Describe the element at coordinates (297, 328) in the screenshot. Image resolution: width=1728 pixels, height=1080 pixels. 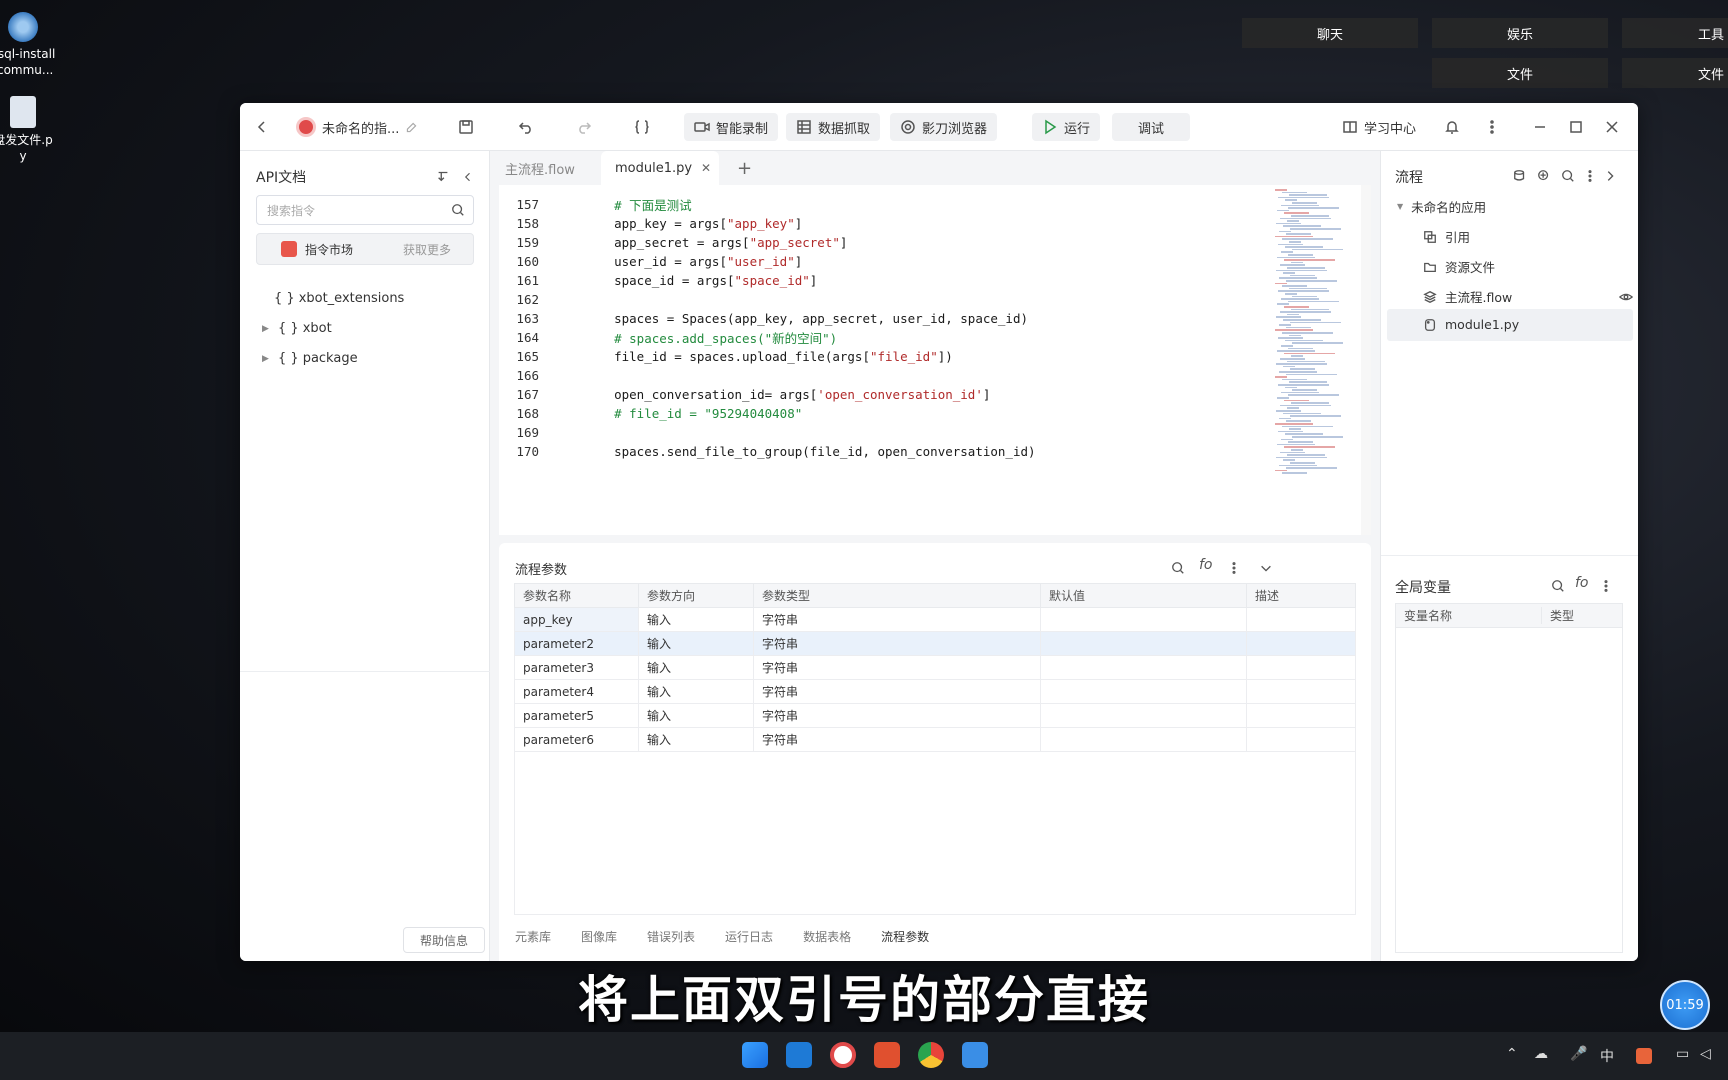
I see `tree-item-xbot: ▶ { } xbot` at that location.